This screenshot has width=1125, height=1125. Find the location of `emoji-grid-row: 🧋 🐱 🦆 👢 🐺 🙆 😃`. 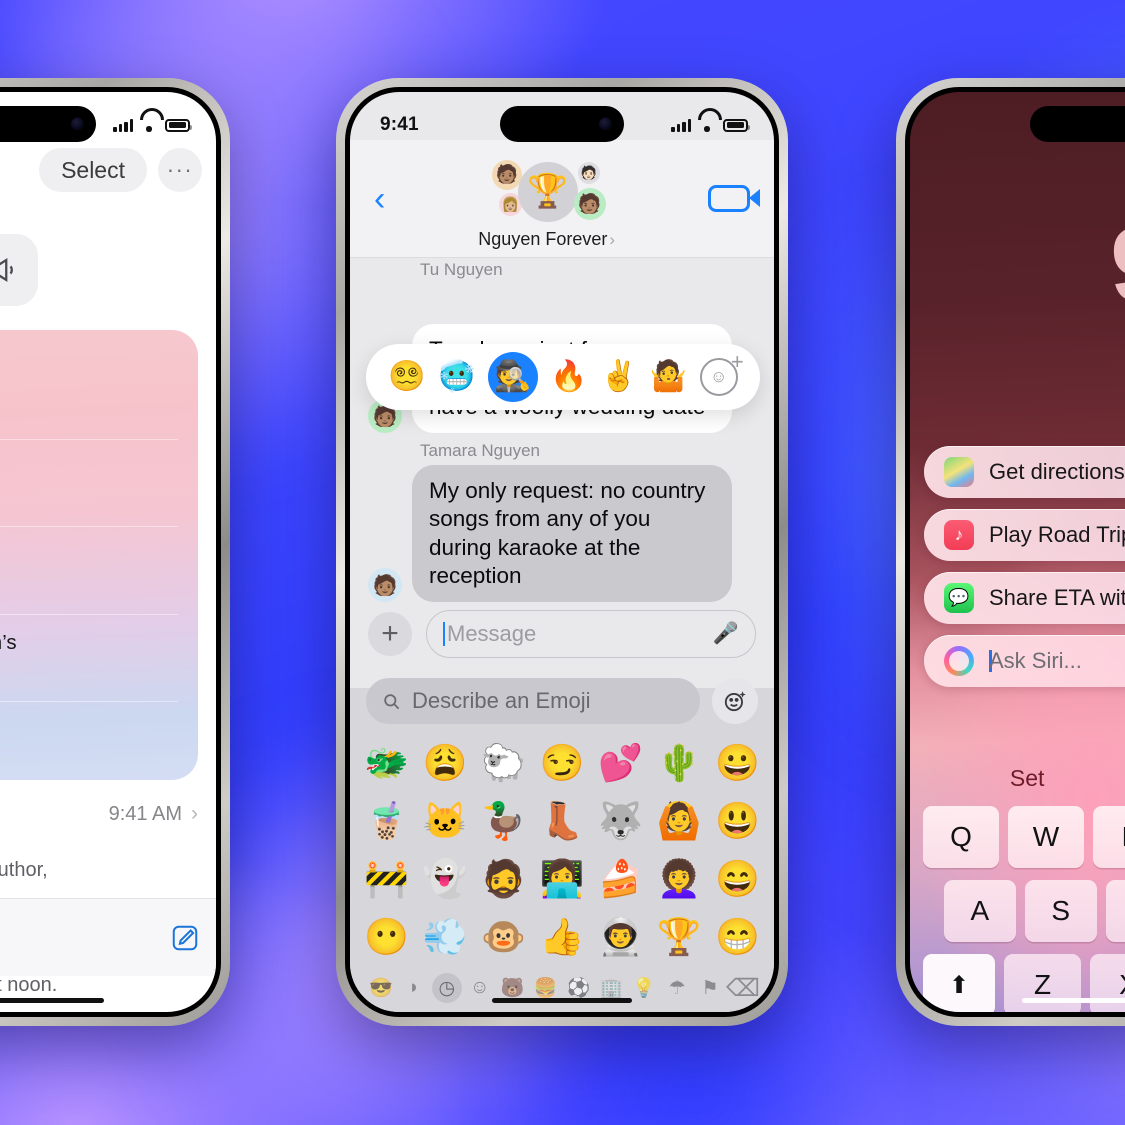

emoji-grid-row: 🧋 🐱 🦆 👢 🐺 🙆 😃 is located at coordinates (562, 821).